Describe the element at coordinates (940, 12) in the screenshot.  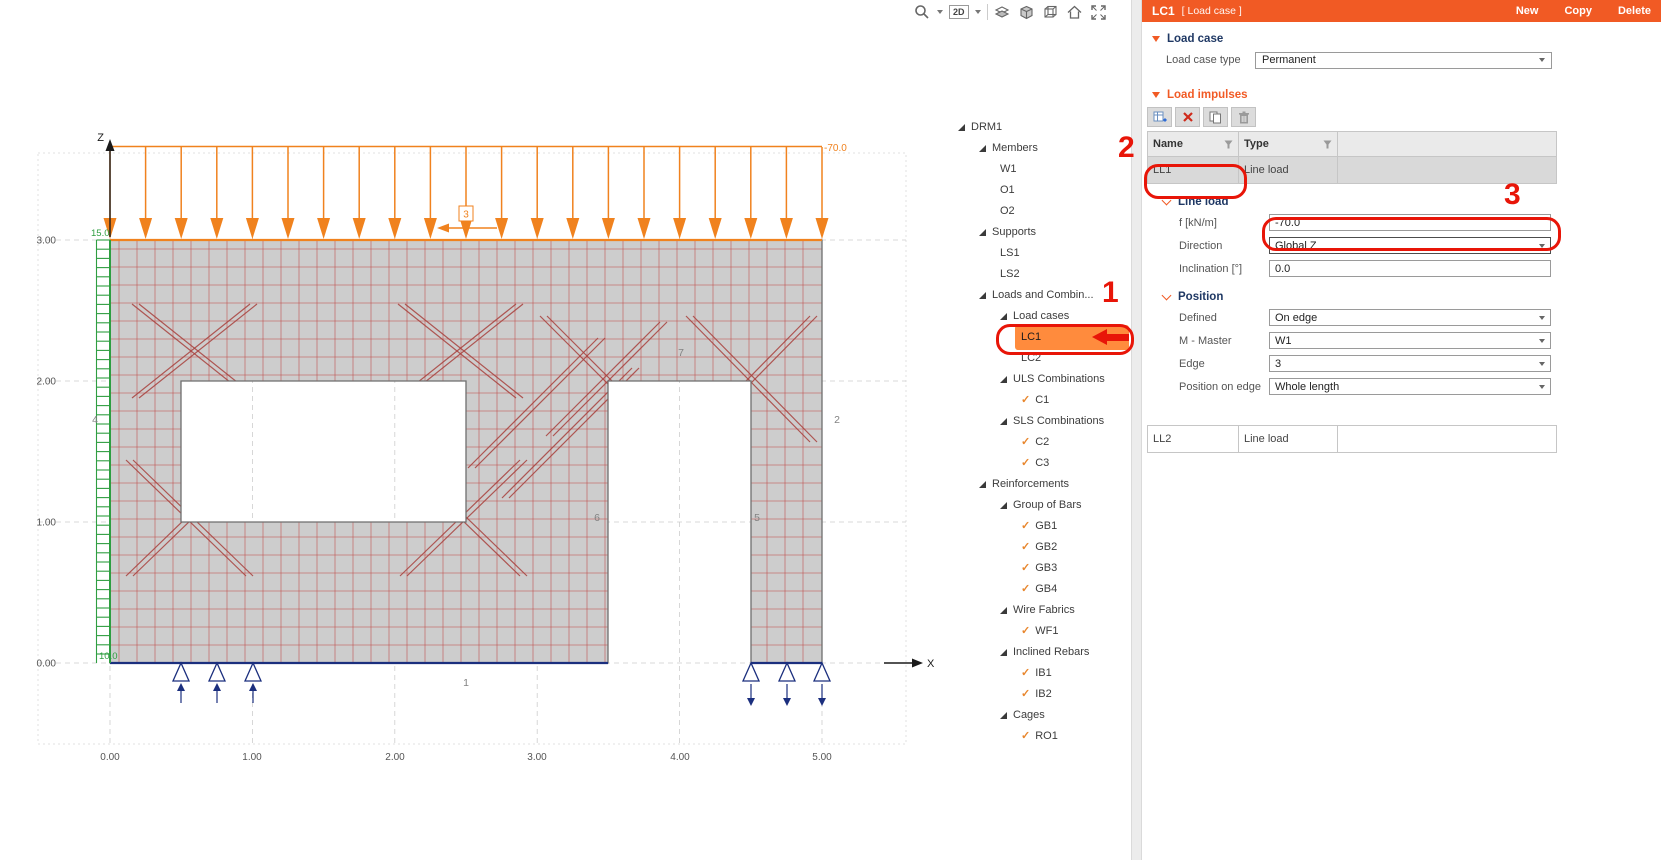
I see `zoom-dropdown-icon` at that location.